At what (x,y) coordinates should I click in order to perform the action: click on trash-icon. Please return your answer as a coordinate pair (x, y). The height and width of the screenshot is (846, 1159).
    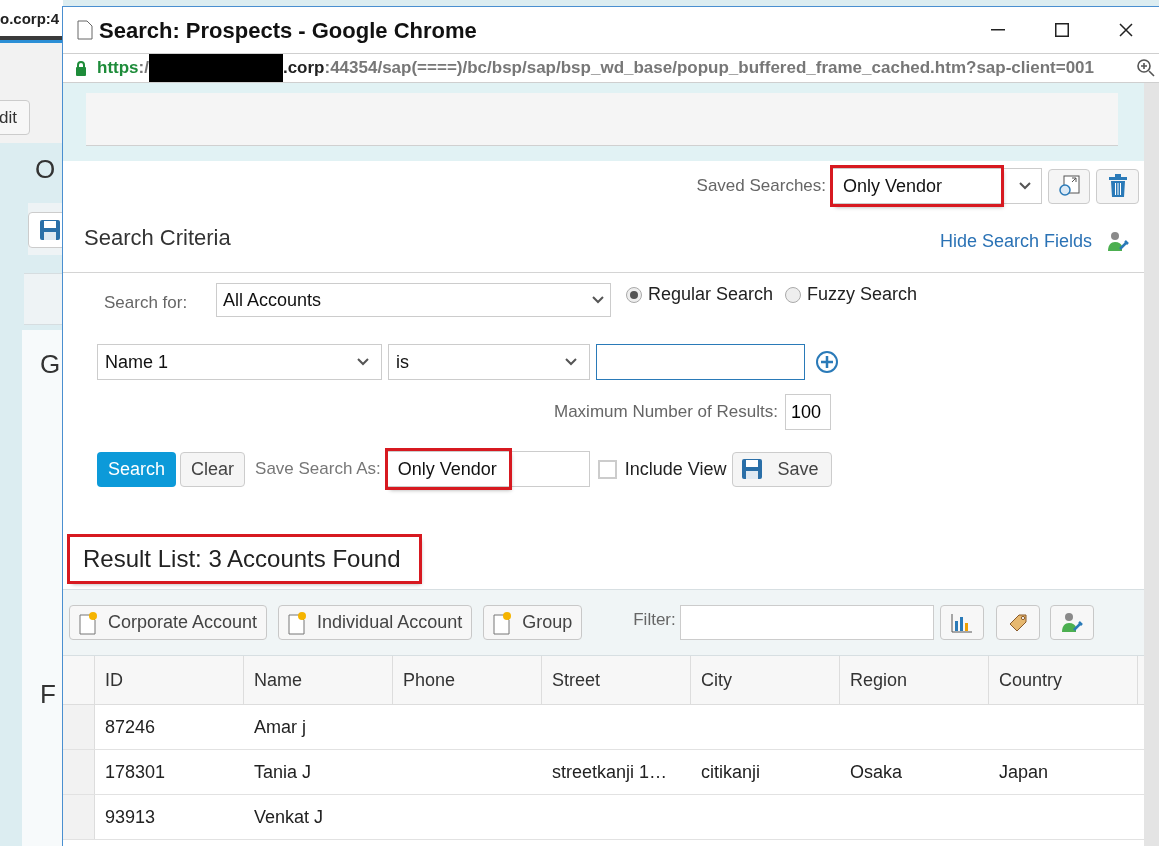
    Looking at the image, I should click on (1117, 186).